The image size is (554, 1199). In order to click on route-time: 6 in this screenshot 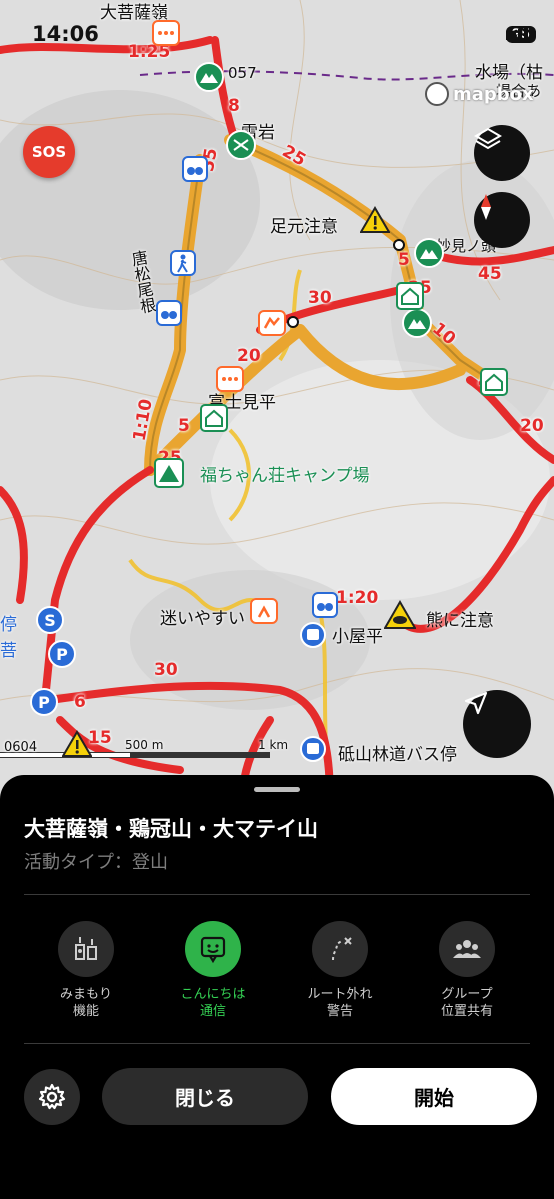, I will do `click(80, 702)`.